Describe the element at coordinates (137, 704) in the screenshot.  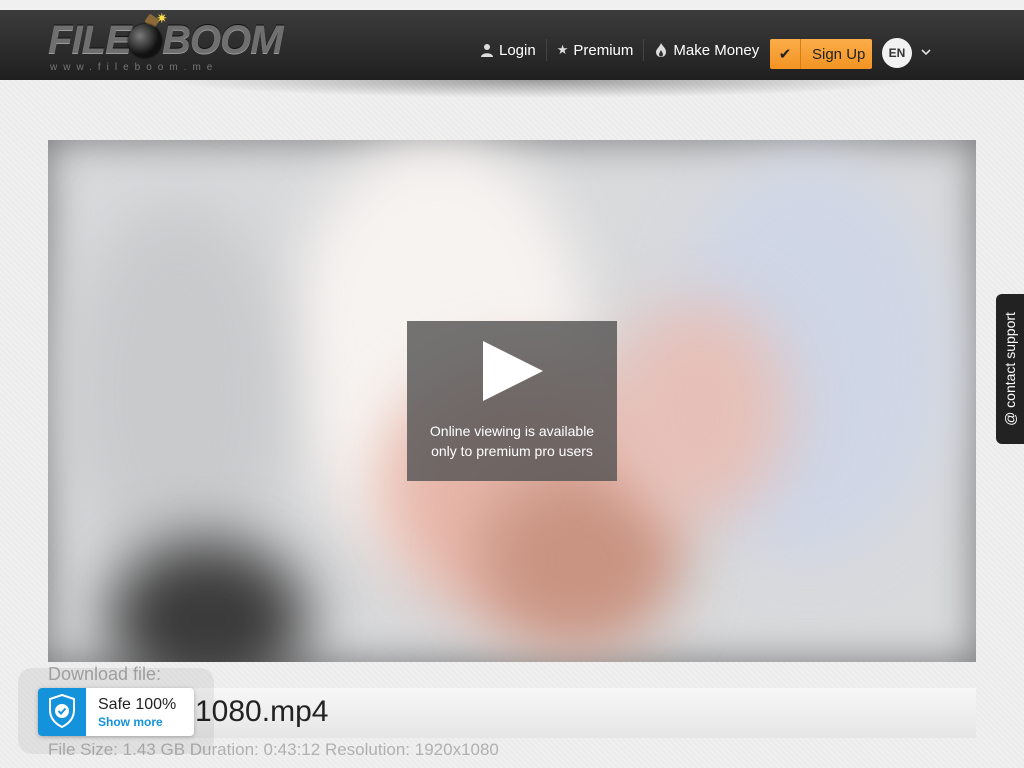
I see `safe-badge-title: Safe 100%` at that location.